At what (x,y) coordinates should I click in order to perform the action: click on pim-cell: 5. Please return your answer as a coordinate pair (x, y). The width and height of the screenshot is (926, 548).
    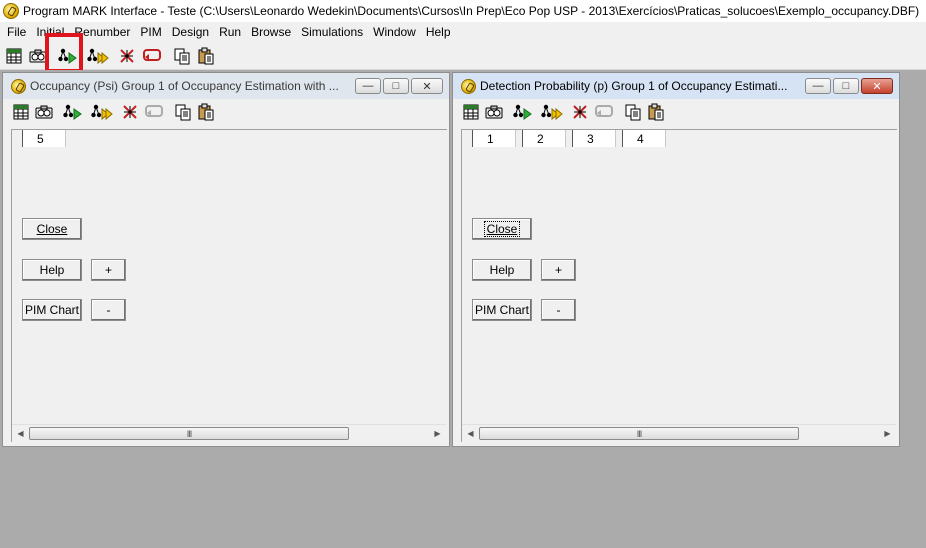
    Looking at the image, I should click on (44, 138).